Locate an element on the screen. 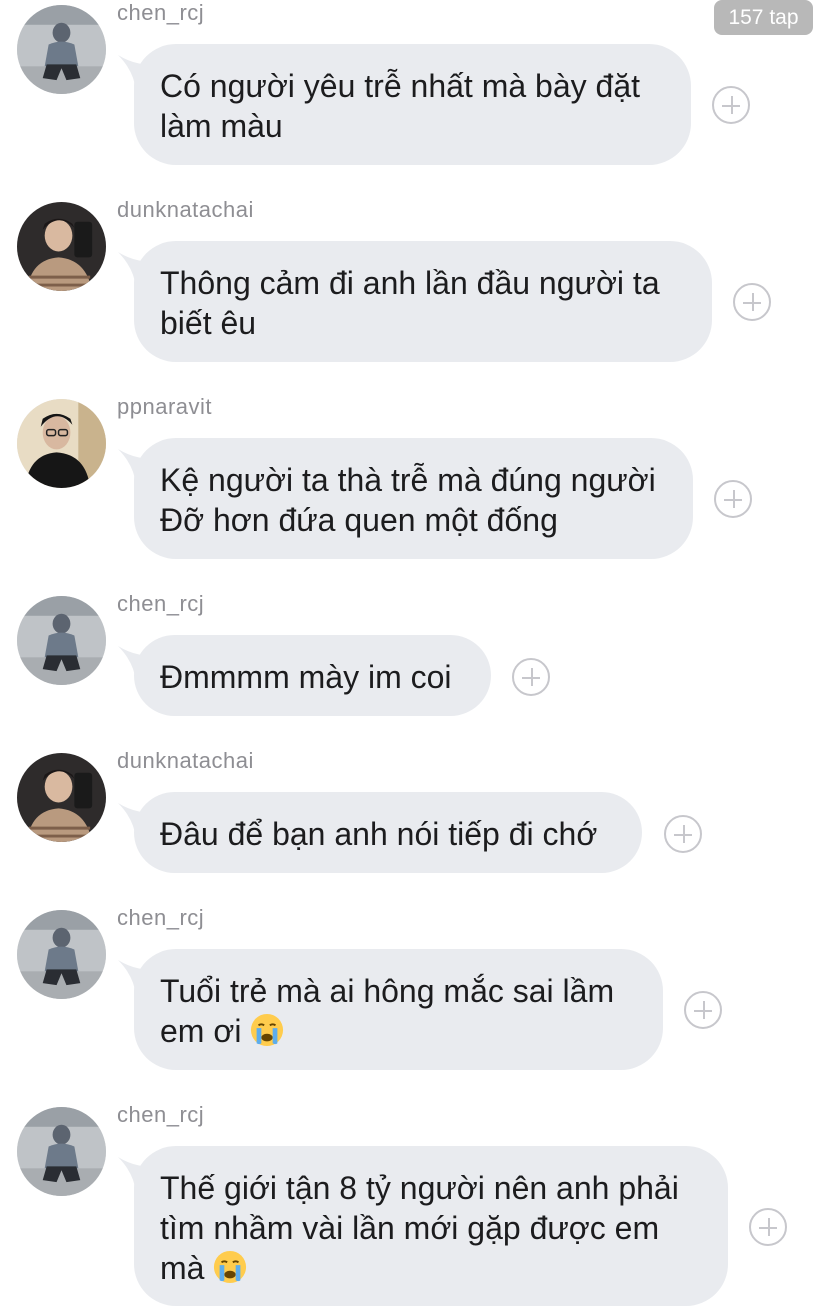 This screenshot has height=1312, width=828. avatar-pp is located at coordinates (61, 443).